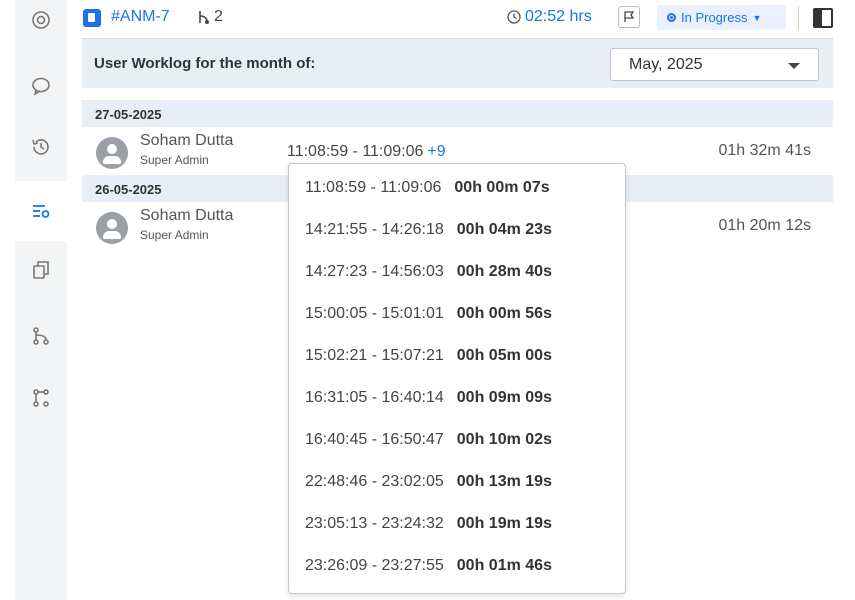  I want to click on status-dot-icon, so click(671, 17).